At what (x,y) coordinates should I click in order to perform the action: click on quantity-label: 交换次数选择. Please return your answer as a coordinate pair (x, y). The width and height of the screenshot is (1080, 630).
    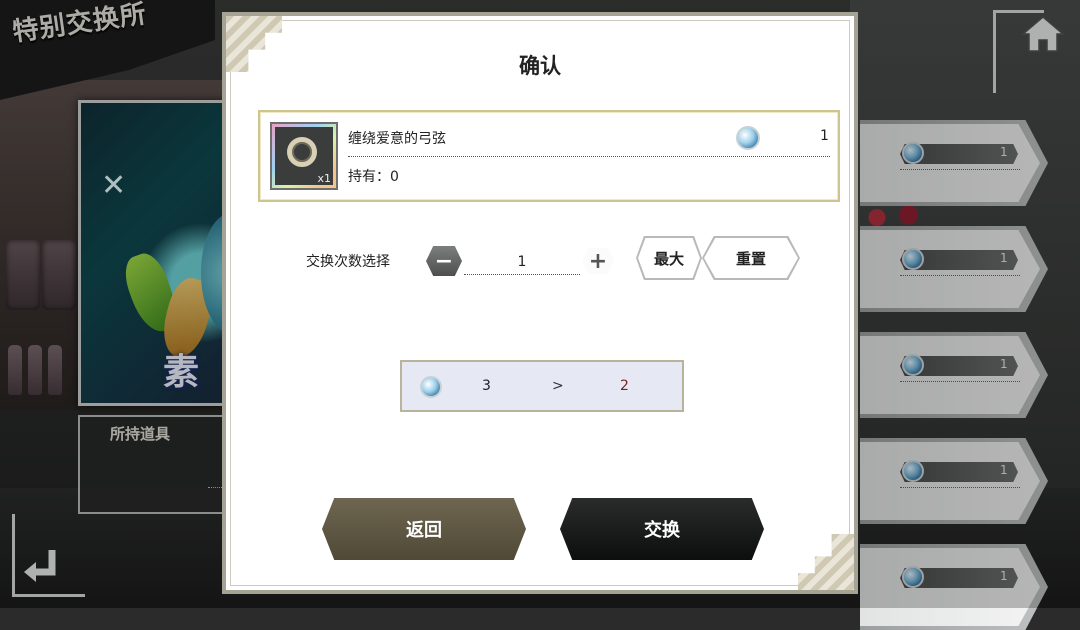
    Looking at the image, I should click on (348, 262).